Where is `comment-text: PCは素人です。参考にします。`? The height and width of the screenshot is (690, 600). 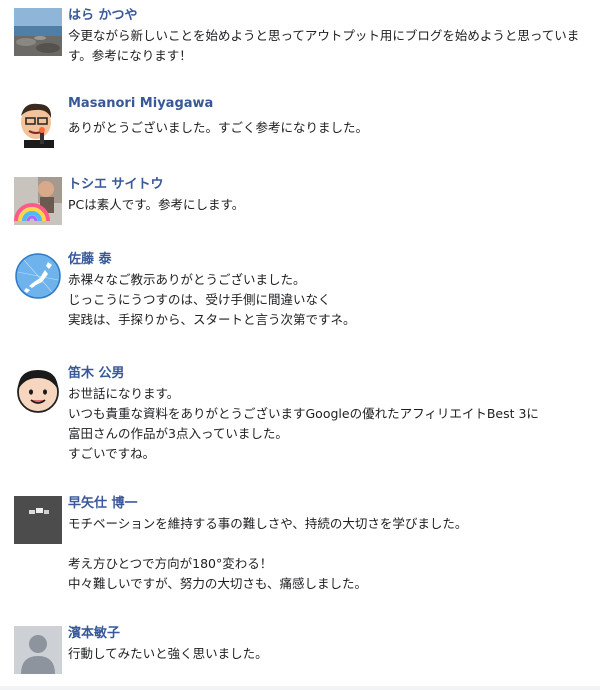 comment-text: PCは素人です。参考にします。 is located at coordinates (331, 205).